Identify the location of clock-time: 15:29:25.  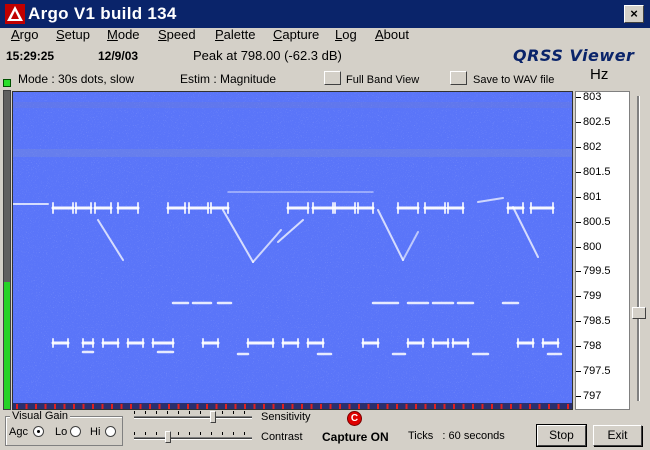
(30, 56).